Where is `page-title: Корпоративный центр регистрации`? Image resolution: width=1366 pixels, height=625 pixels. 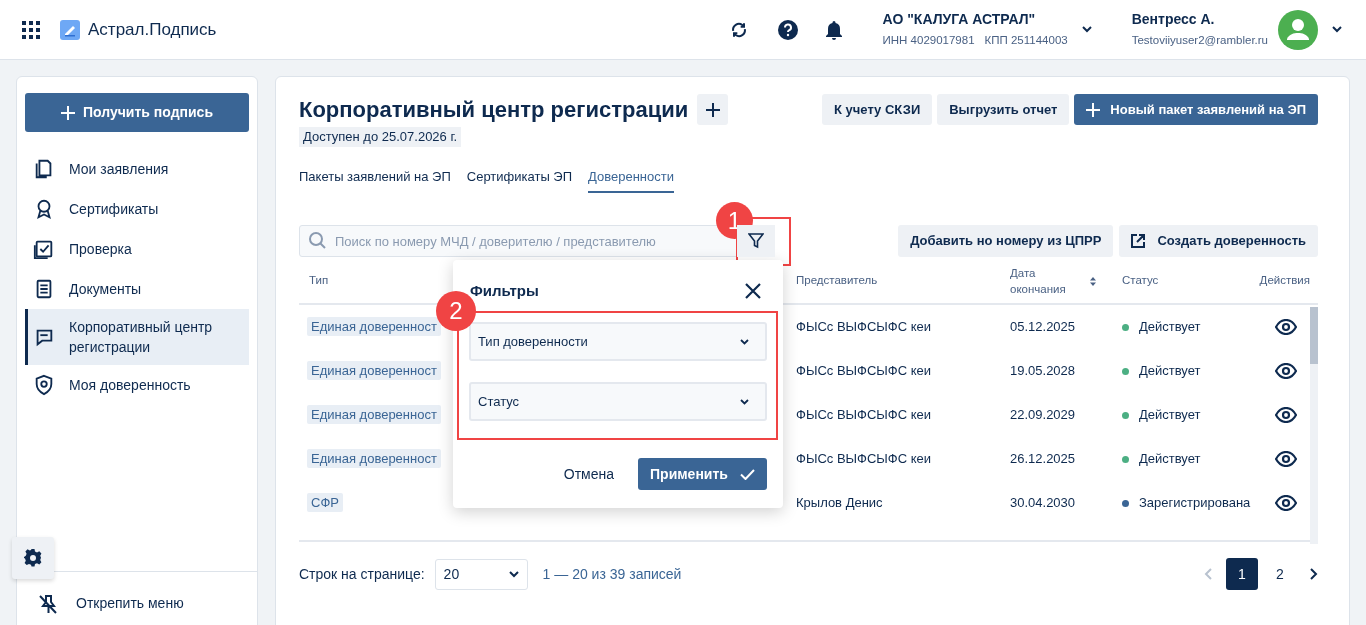 page-title: Корпоративный центр регистрации is located at coordinates (494, 109).